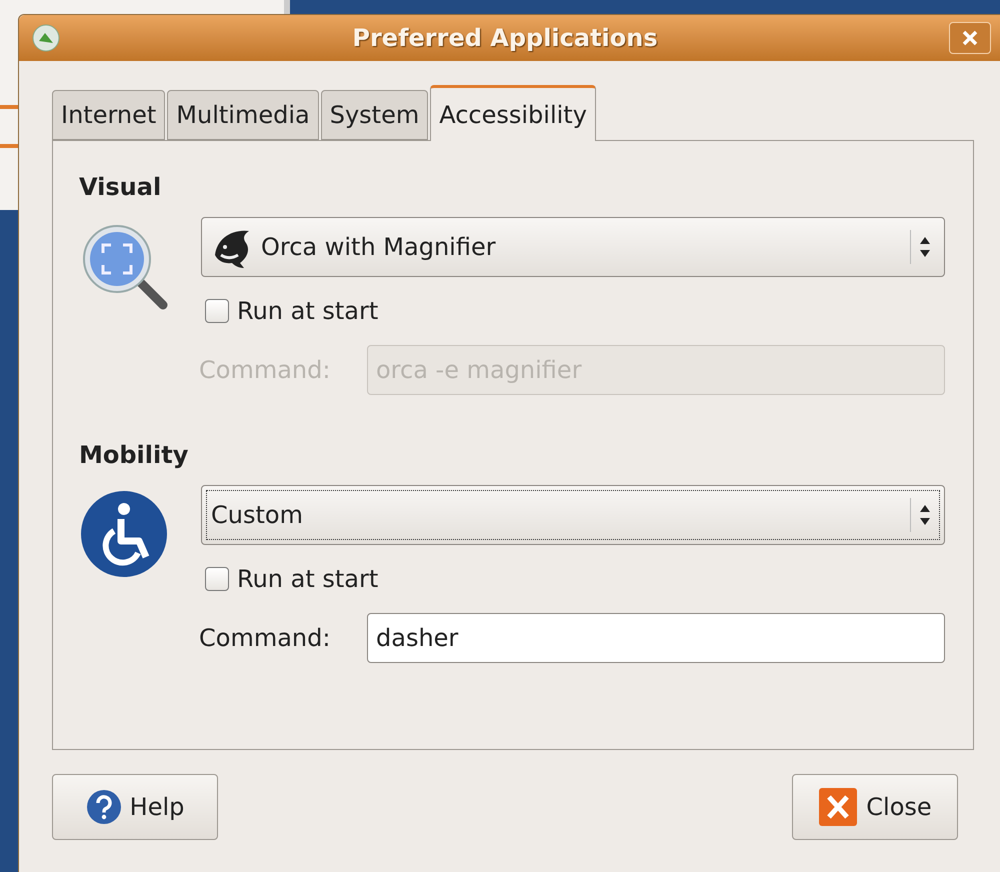 This screenshot has height=872, width=1000. I want to click on close-button, so click(970, 38).